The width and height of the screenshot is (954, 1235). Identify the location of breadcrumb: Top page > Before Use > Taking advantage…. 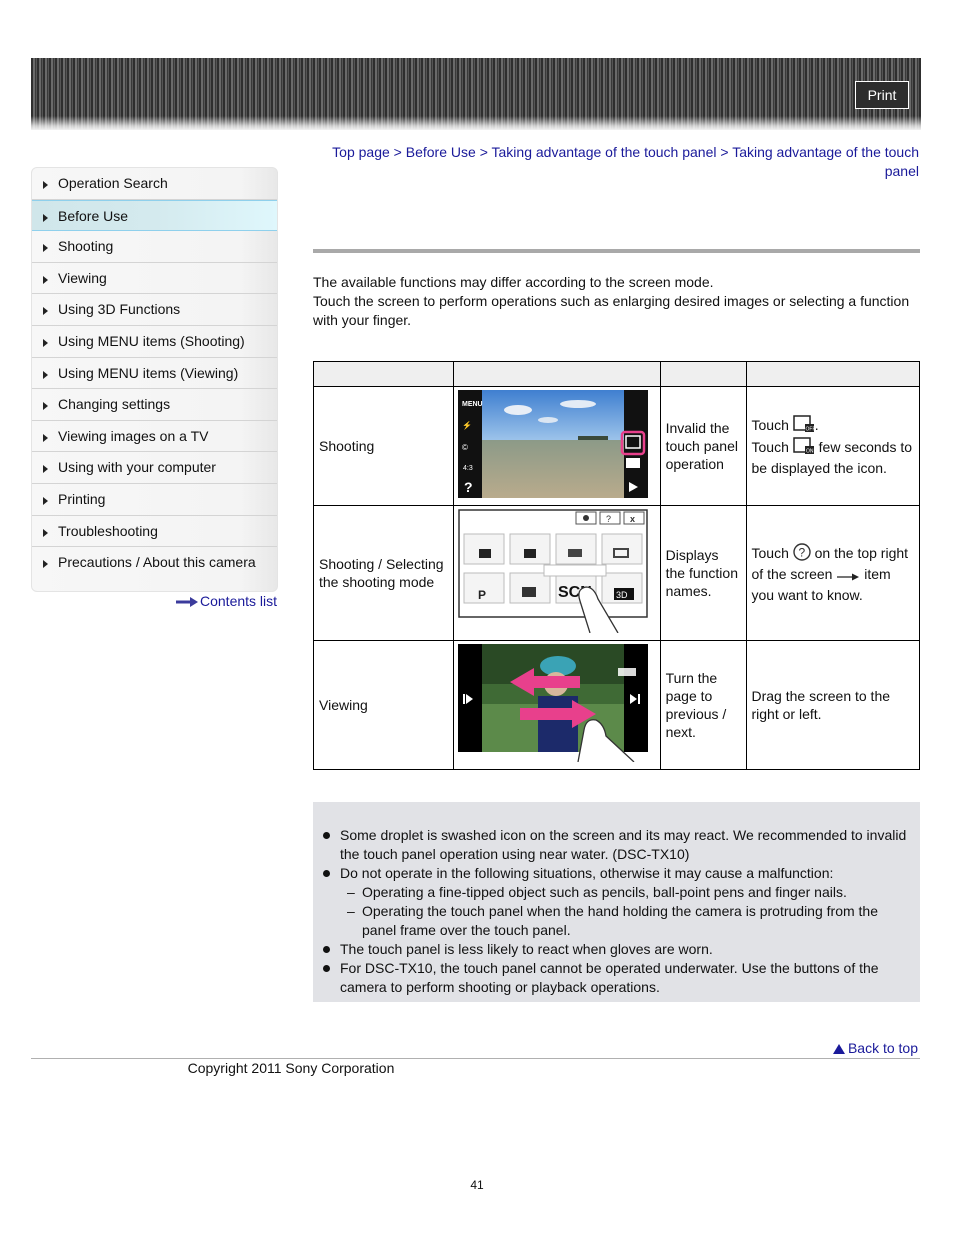
(616, 162).